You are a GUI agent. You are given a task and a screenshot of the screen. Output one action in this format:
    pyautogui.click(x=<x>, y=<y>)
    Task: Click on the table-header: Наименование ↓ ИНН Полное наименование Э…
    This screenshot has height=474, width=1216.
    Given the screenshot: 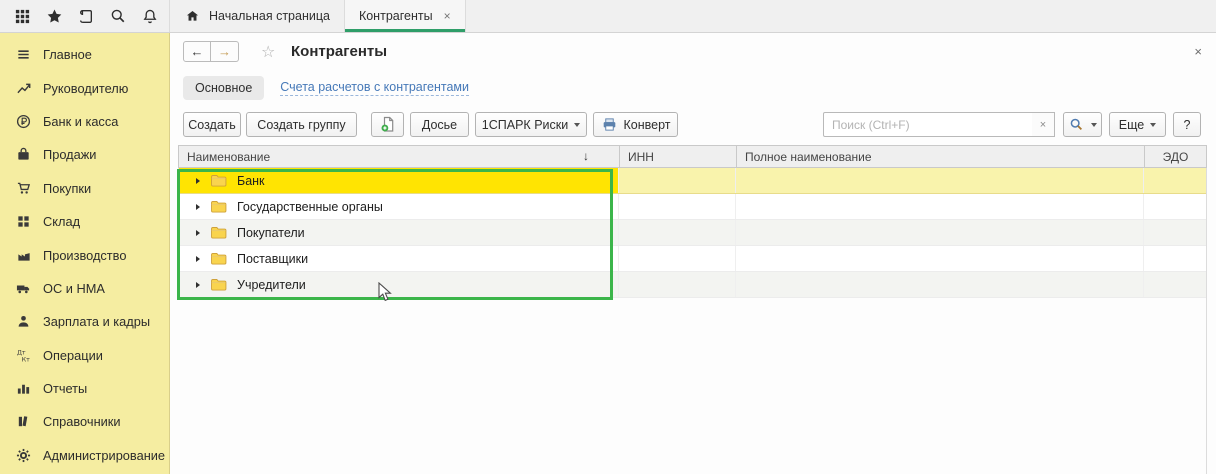 What is the action you would take?
    pyautogui.click(x=692, y=156)
    